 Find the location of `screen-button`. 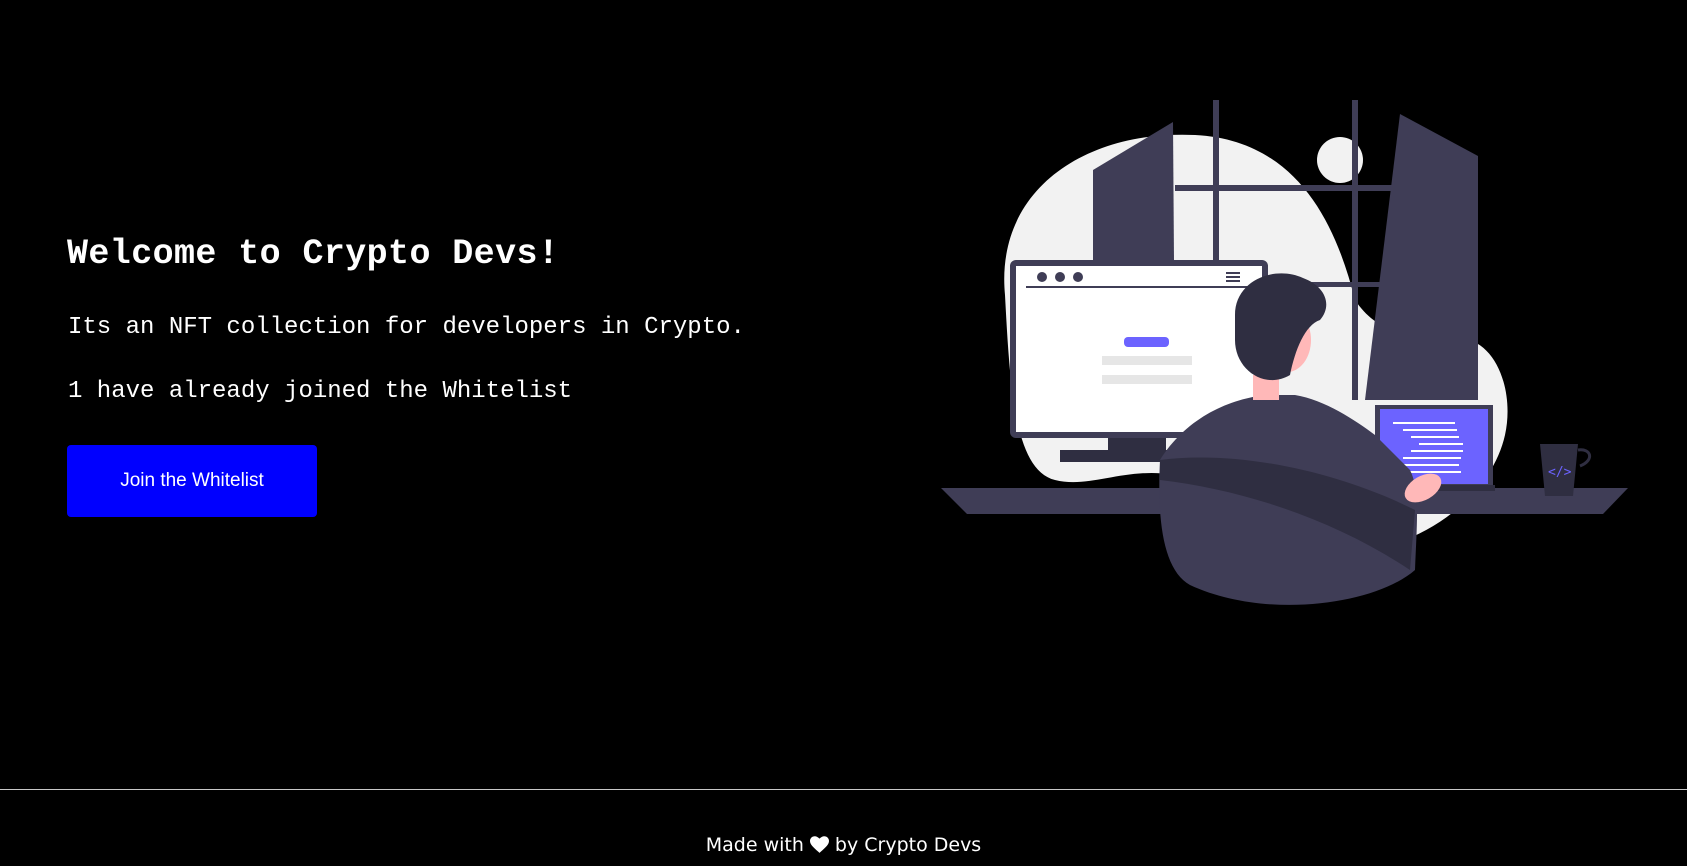

screen-button is located at coordinates (1146, 342).